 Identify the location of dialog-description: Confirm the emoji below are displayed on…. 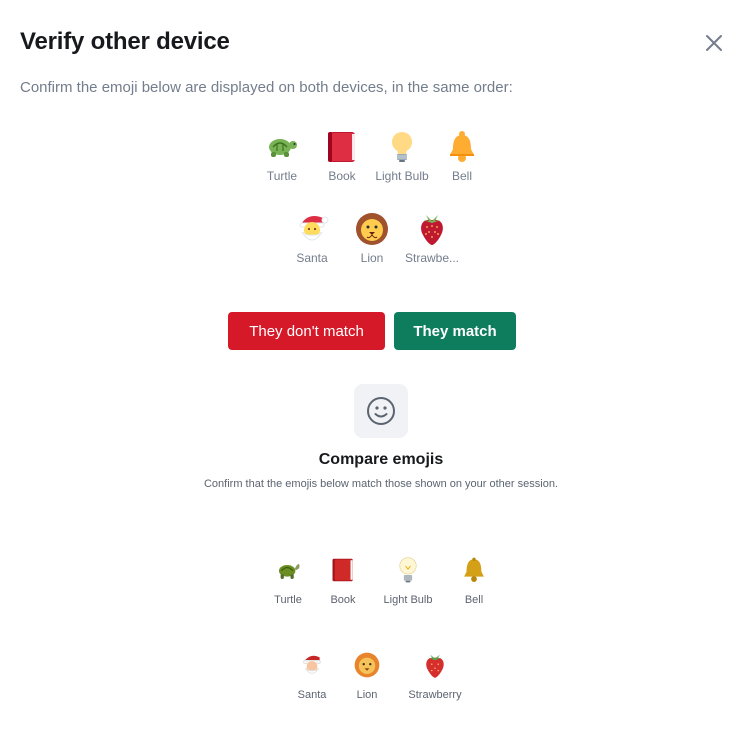
(266, 87).